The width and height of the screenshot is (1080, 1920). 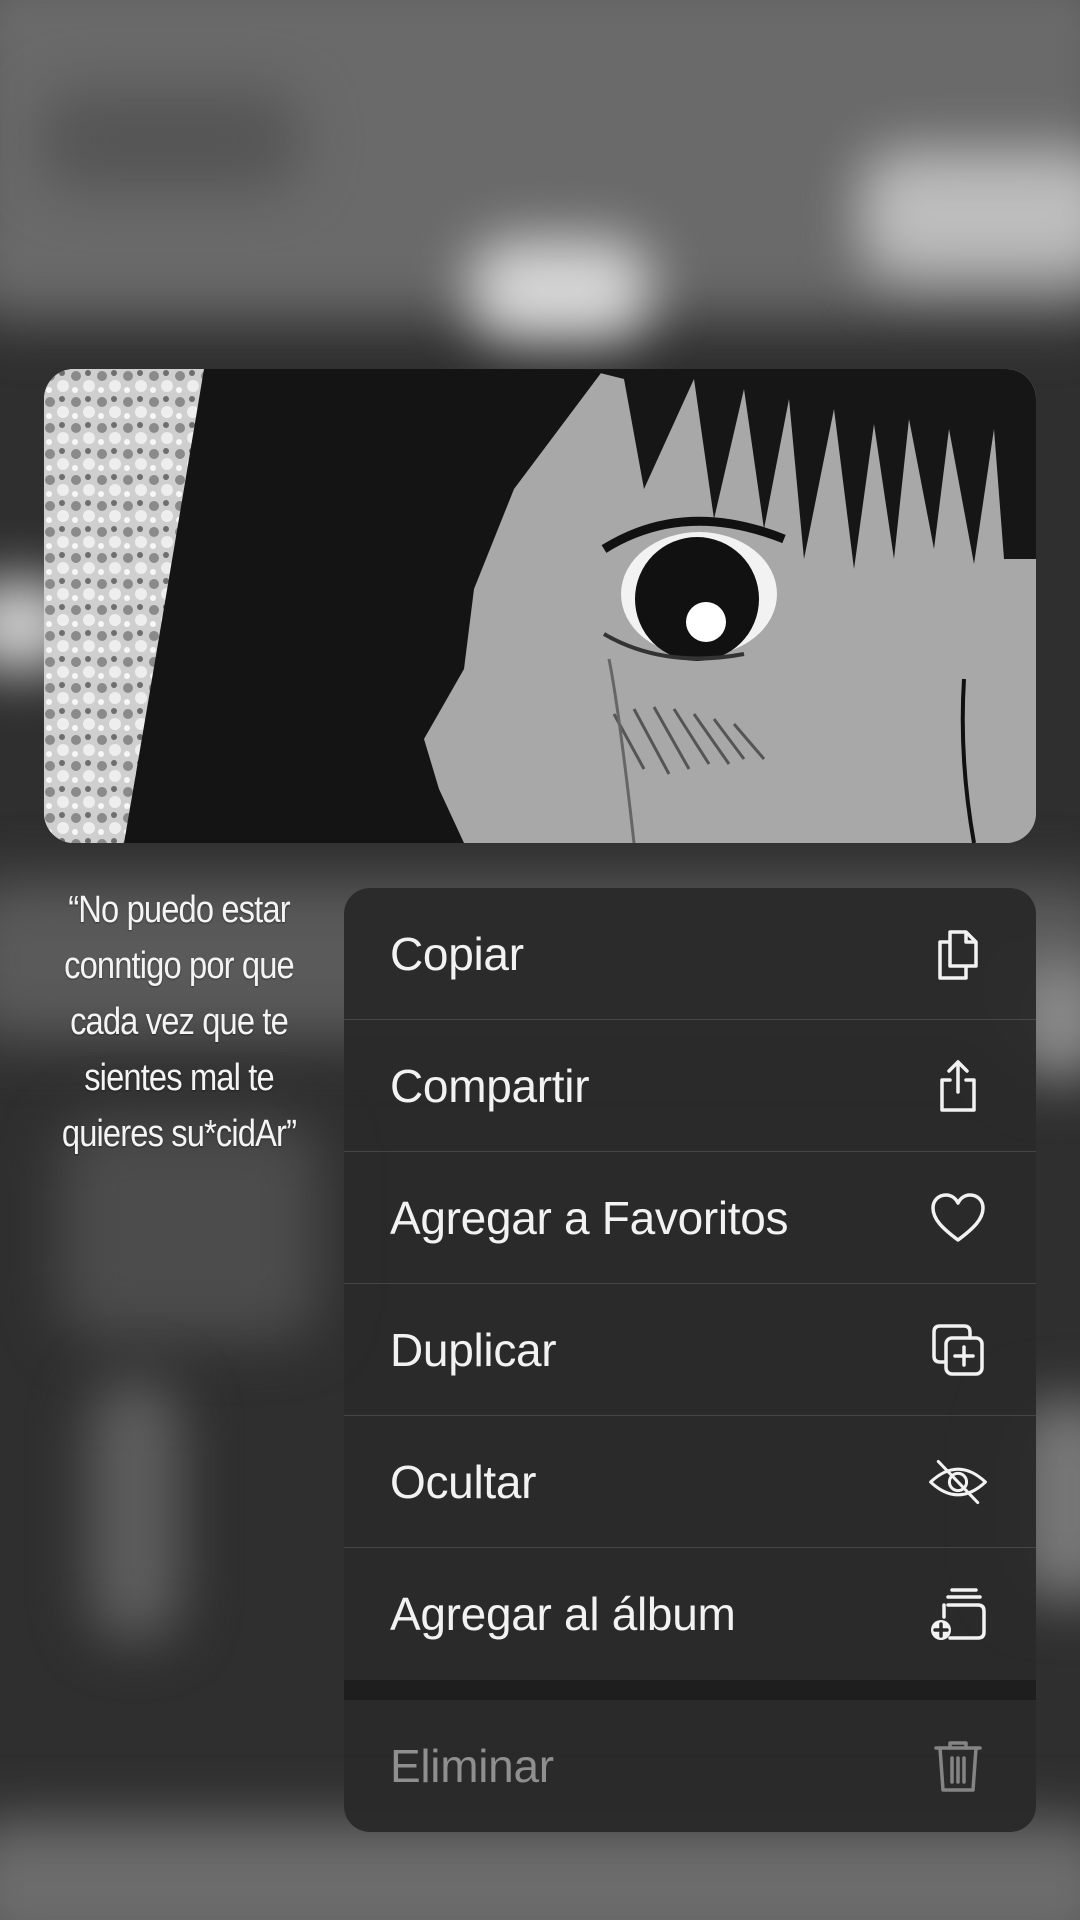 I want to click on menu-item-label: Duplicar, so click(x=473, y=1349).